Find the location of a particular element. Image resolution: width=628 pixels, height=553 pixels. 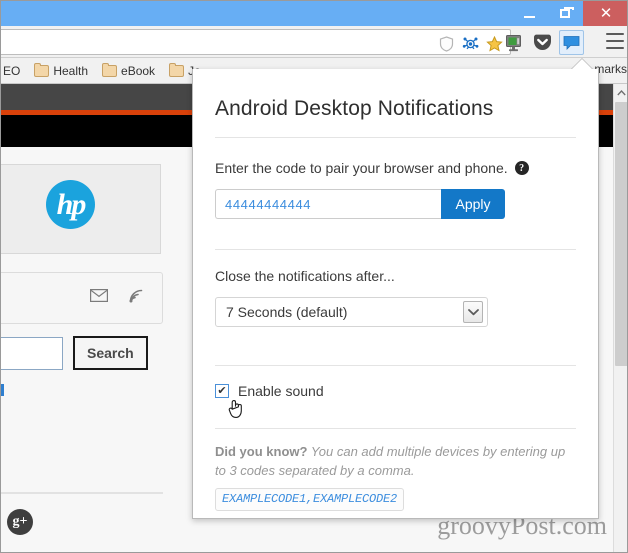

bookmark-item: eBook is located at coordinates (128, 71).